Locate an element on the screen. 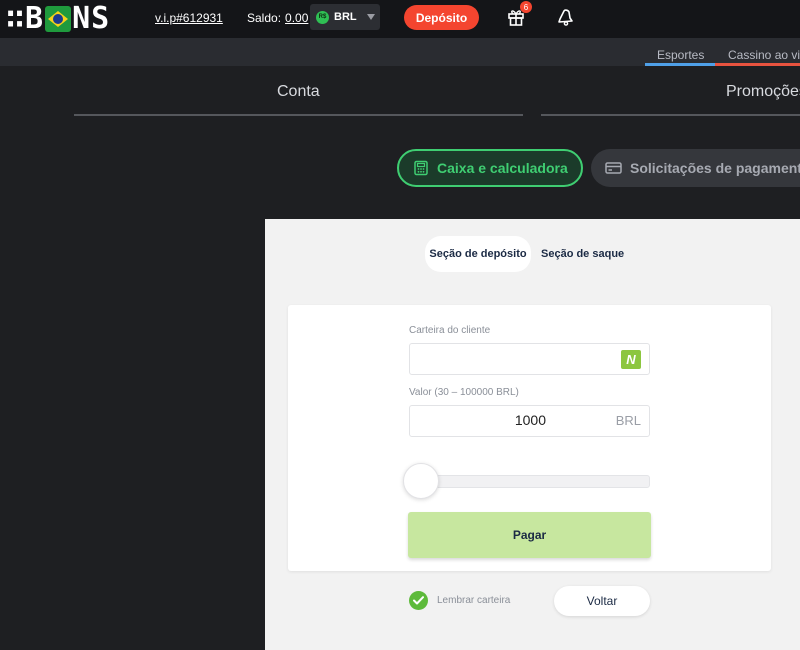 The height and width of the screenshot is (650, 800). tab-withdraw-section: Seção de saque is located at coordinates (582, 254).